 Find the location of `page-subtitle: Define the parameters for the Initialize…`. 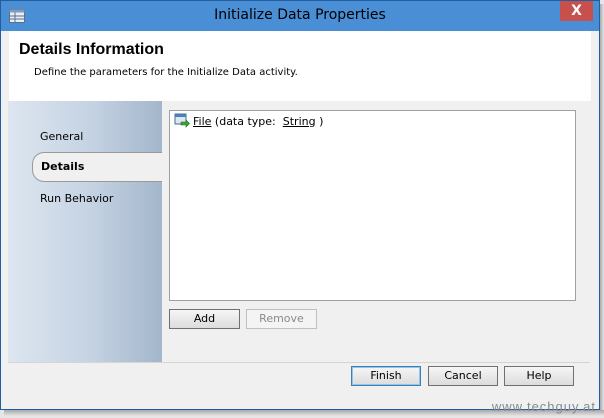

page-subtitle: Define the parameters for the Initialize… is located at coordinates (166, 72).